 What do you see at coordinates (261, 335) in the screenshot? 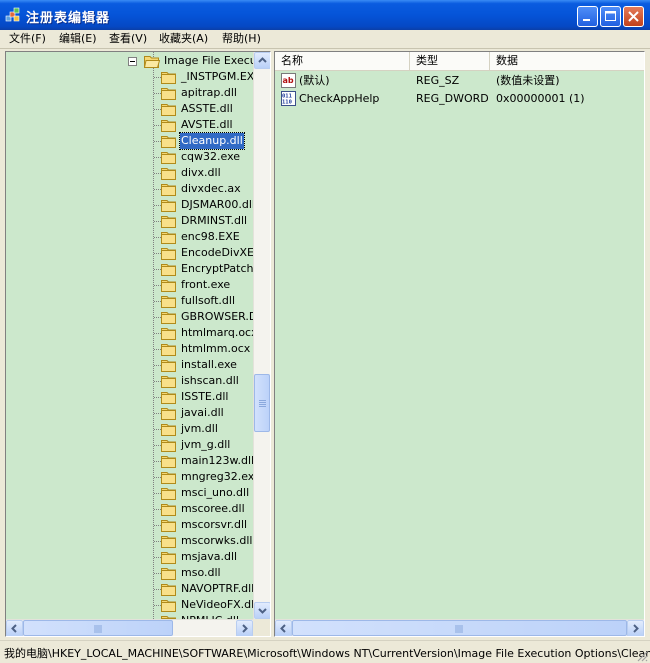
I see `tree-vertical-scrollbar` at bounding box center [261, 335].